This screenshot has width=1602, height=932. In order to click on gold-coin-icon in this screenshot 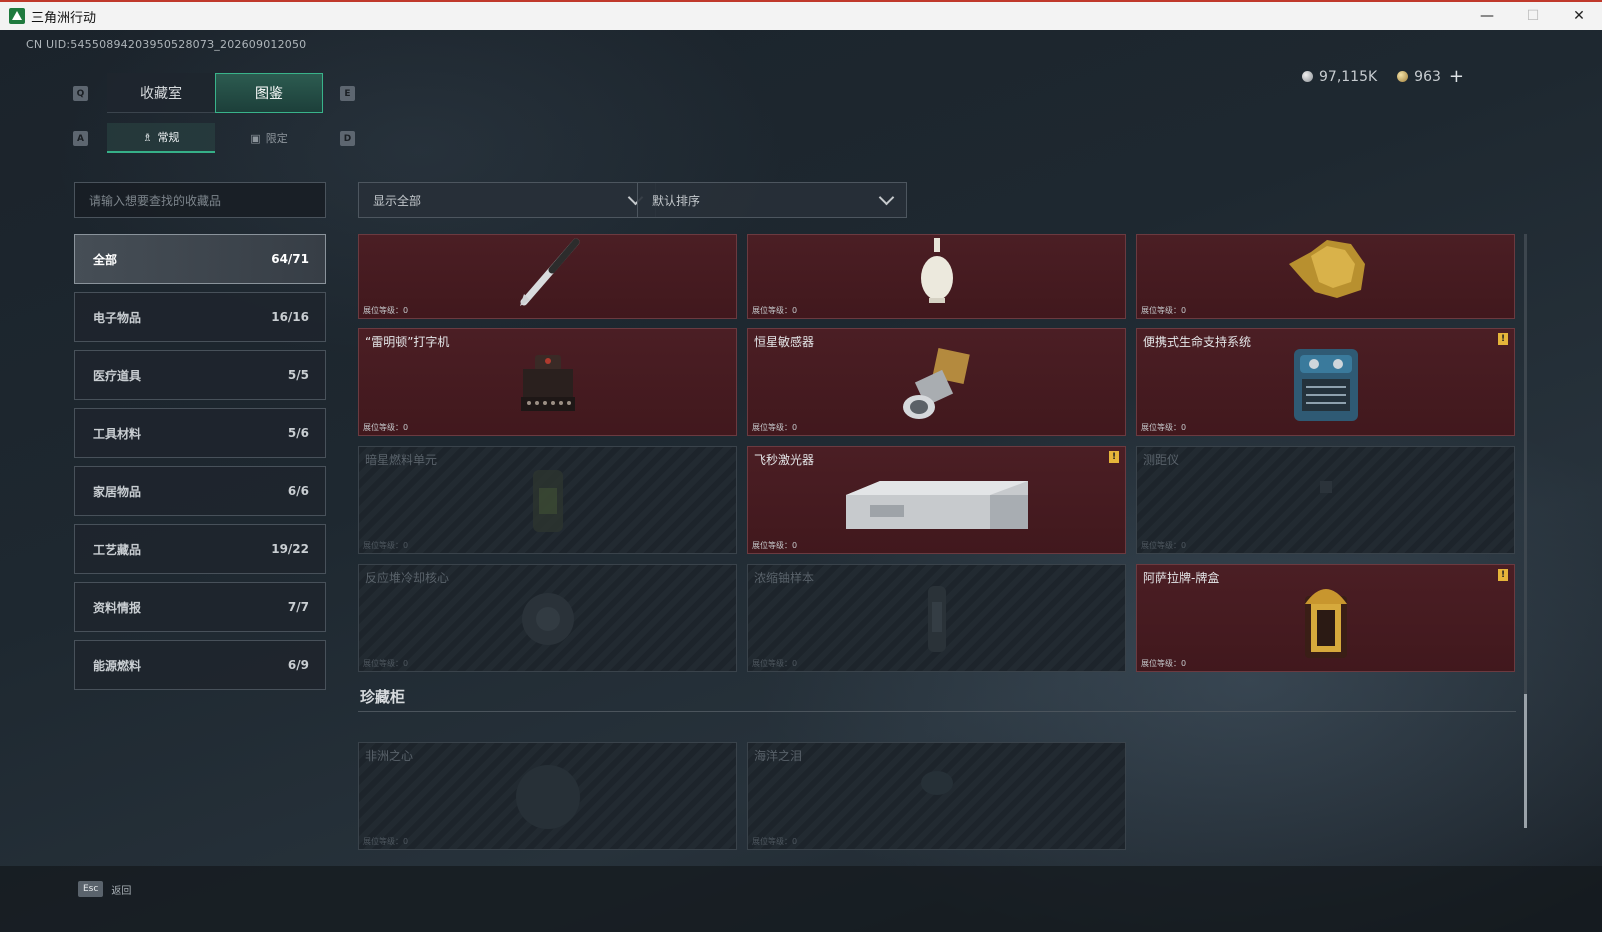, I will do `click(1403, 76)`.